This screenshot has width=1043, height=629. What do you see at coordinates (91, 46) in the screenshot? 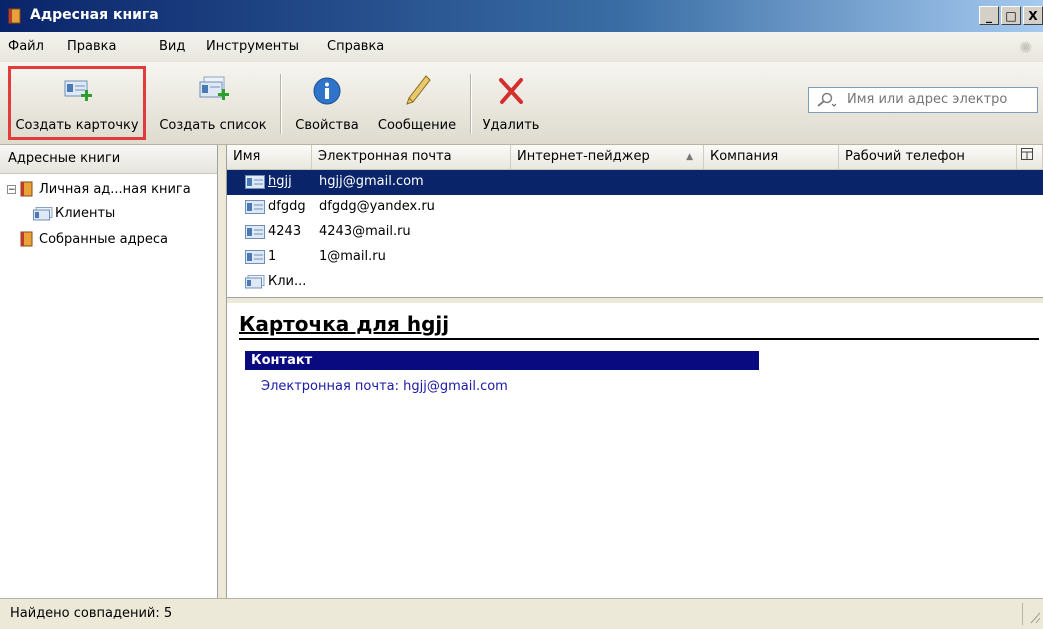
I see `menu-edit: Правка` at bounding box center [91, 46].